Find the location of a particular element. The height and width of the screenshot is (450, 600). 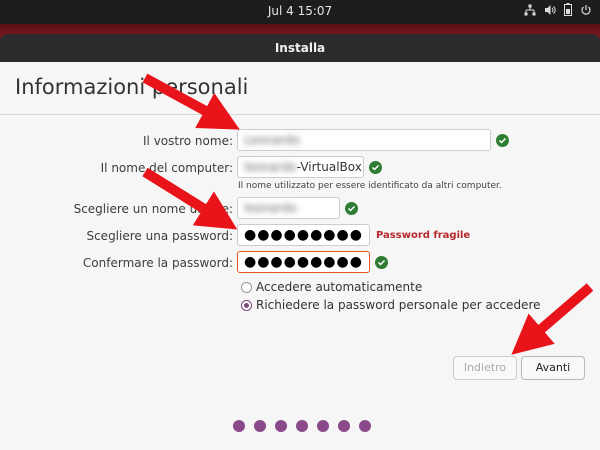

annotation-arrow-name is located at coordinates (191, 101).